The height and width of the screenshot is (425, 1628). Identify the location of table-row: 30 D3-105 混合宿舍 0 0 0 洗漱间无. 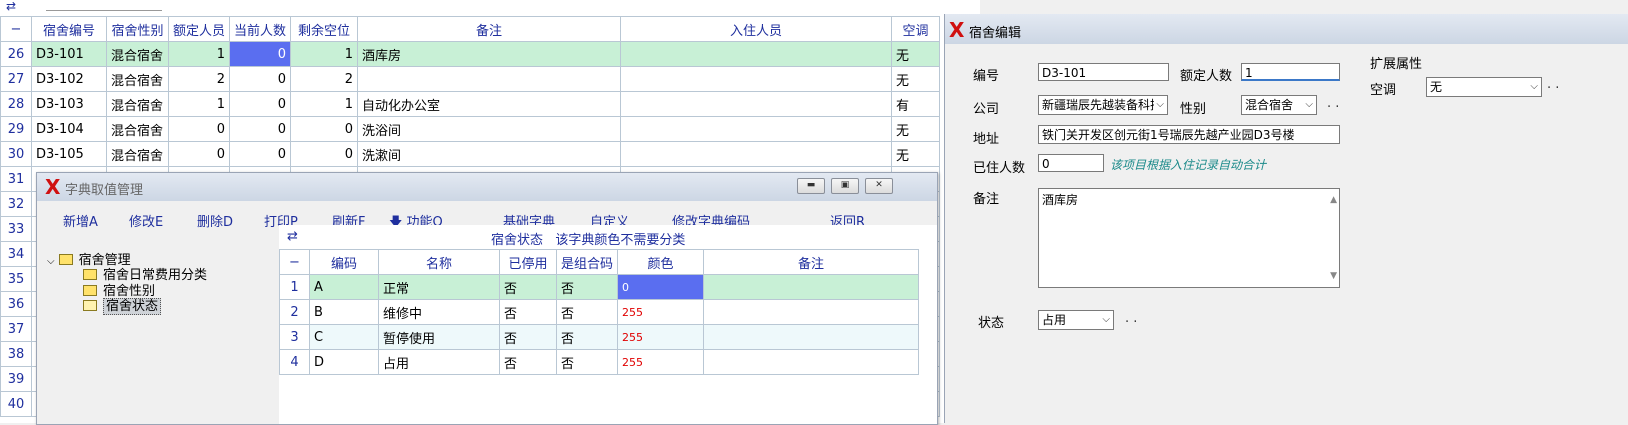
(470, 154).